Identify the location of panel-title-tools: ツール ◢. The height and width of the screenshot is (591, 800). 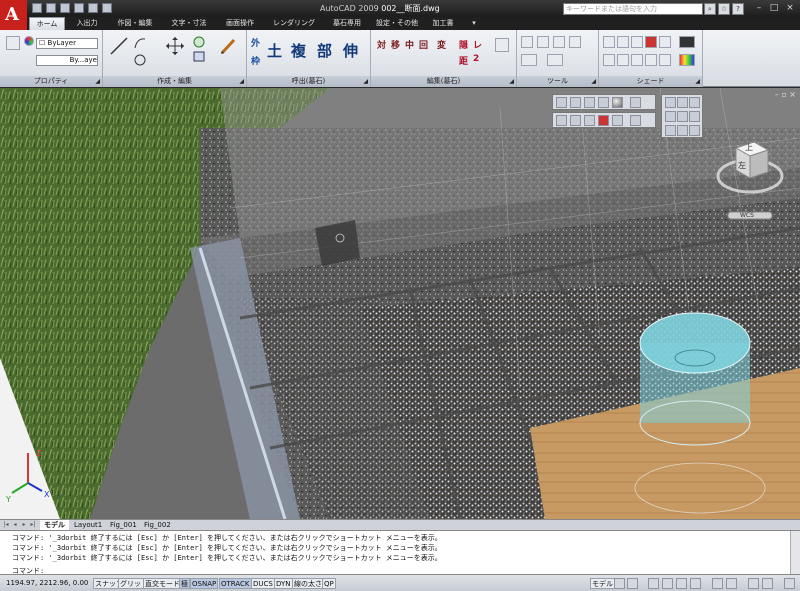
(557, 81).